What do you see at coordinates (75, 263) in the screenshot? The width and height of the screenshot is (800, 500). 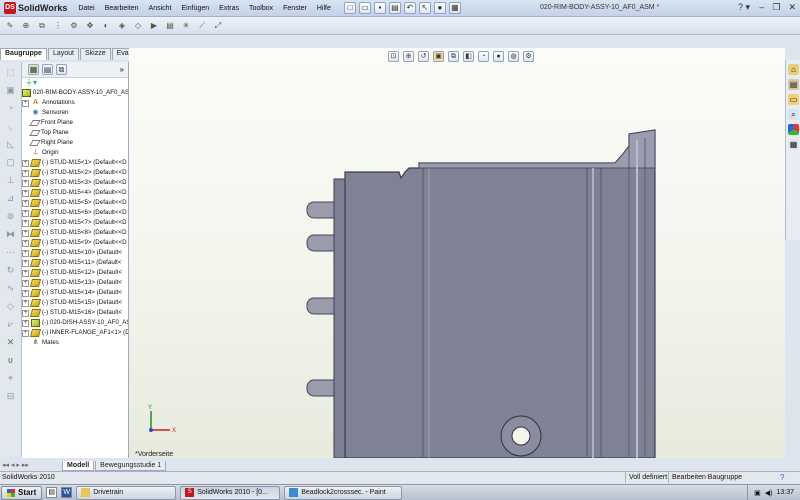 I see `tree-item: + (-) STUD-M15<11> (Default<` at bounding box center [75, 263].